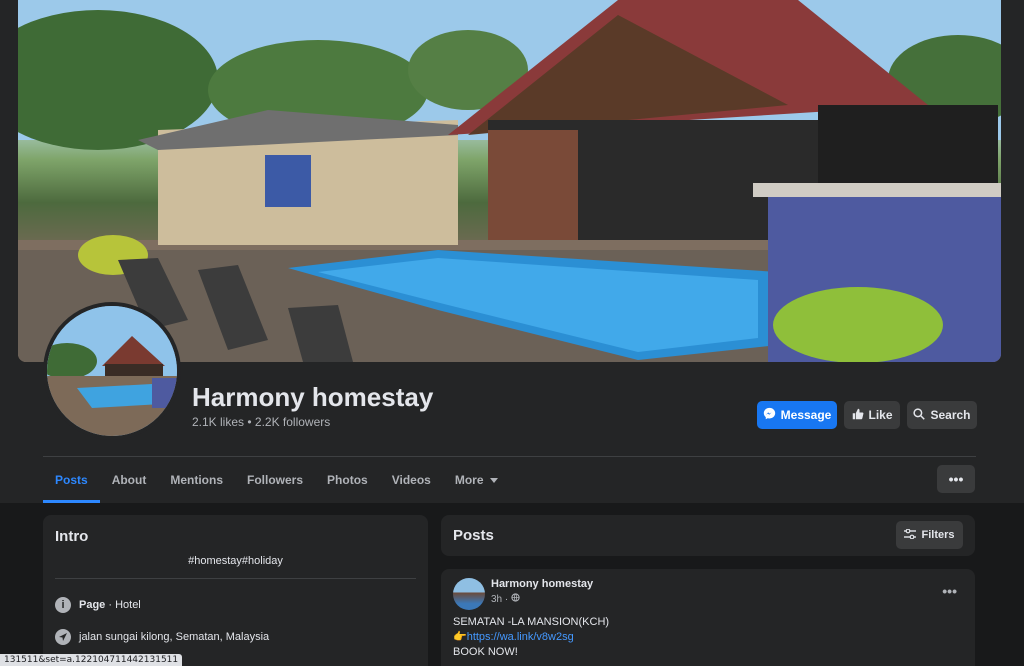 This screenshot has height=666, width=1024. What do you see at coordinates (708, 535) in the screenshot?
I see `posts-header: Posts Filters` at bounding box center [708, 535].